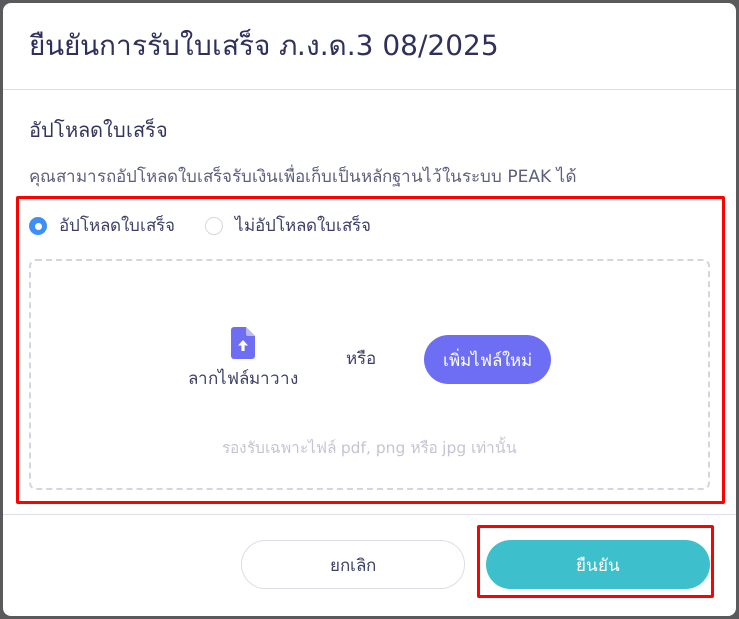 The height and width of the screenshot is (619, 739). Describe the element at coordinates (487, 359) in the screenshot. I see `add-file-button: เพิ่มไฟล์ใหม่` at that location.